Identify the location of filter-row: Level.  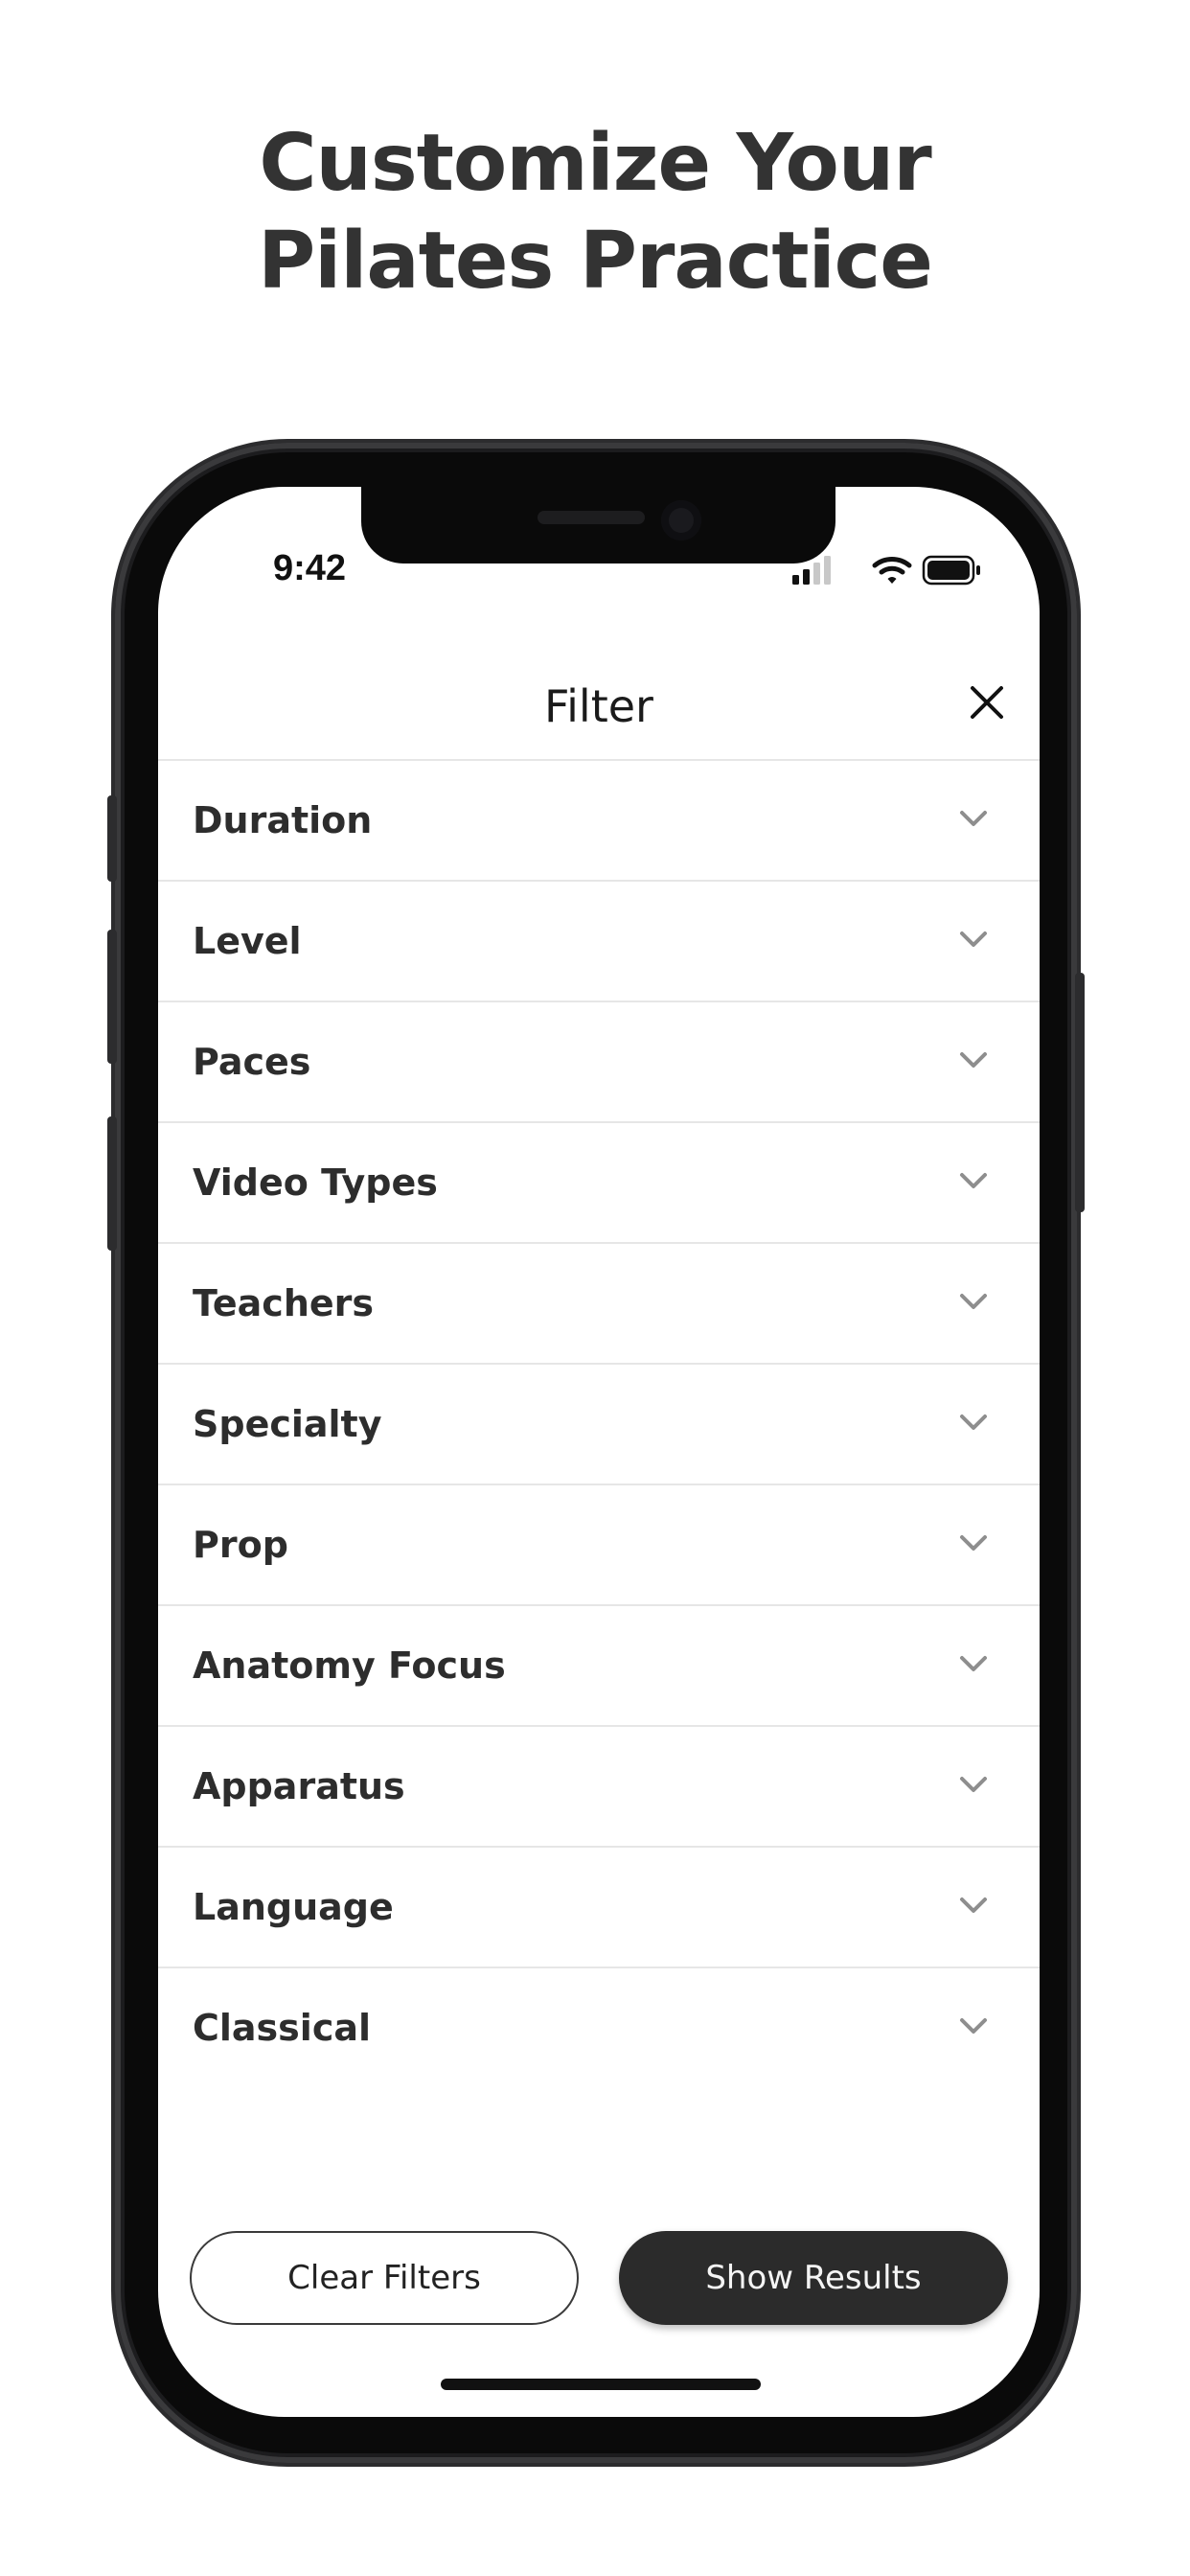
(599, 940).